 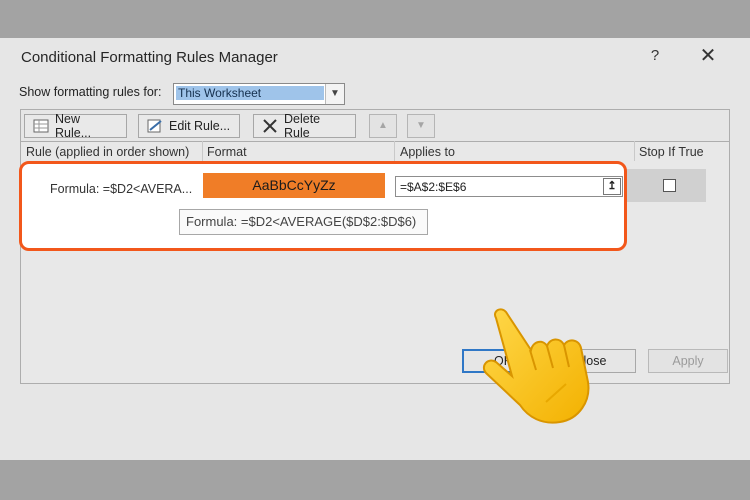 I want to click on show-rules-label: Show formatting rules for:, so click(x=90, y=92).